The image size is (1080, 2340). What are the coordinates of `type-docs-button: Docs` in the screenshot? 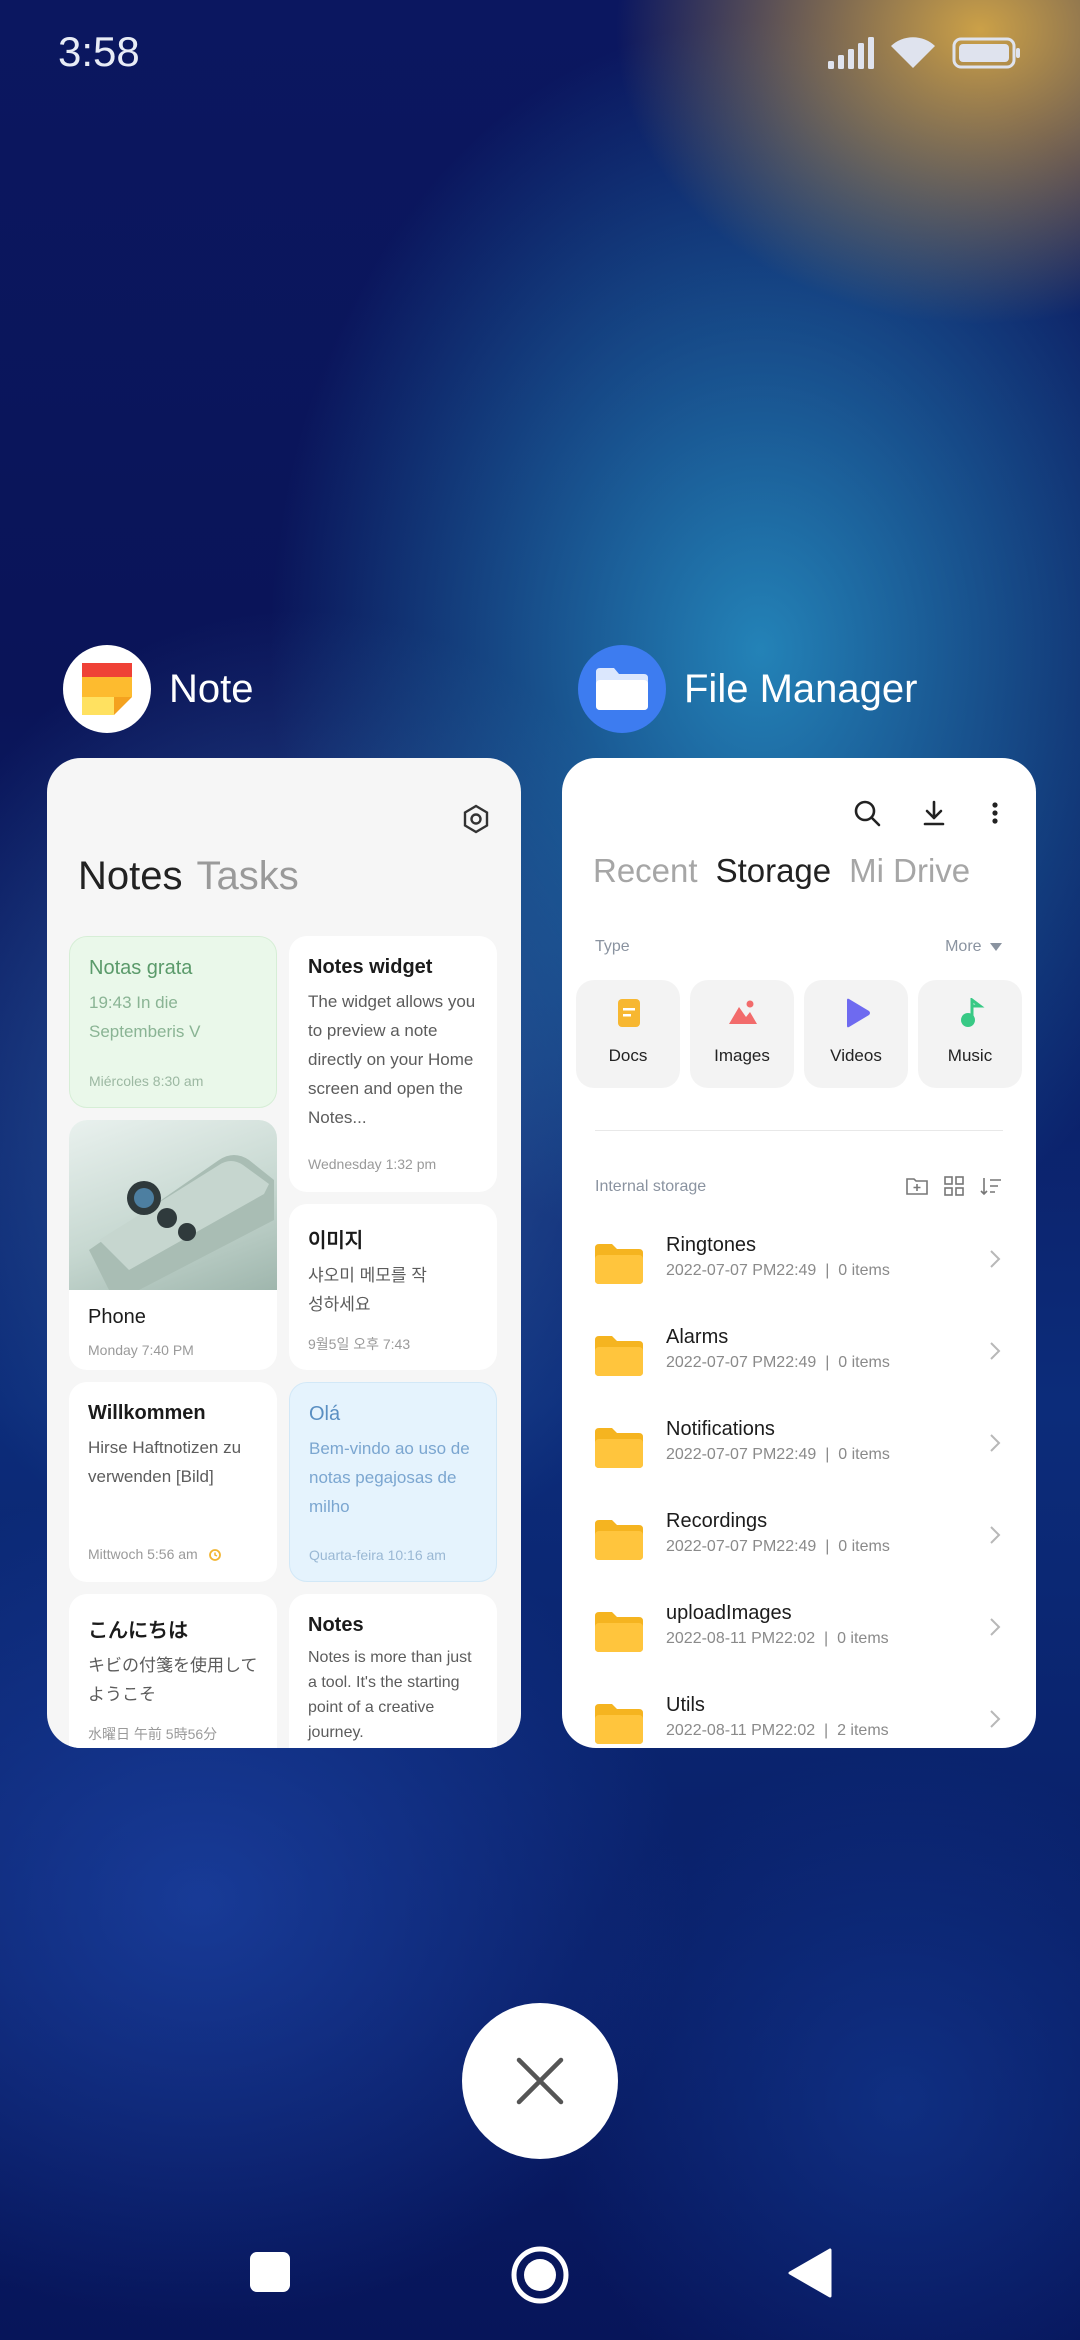 It's located at (628, 1034).